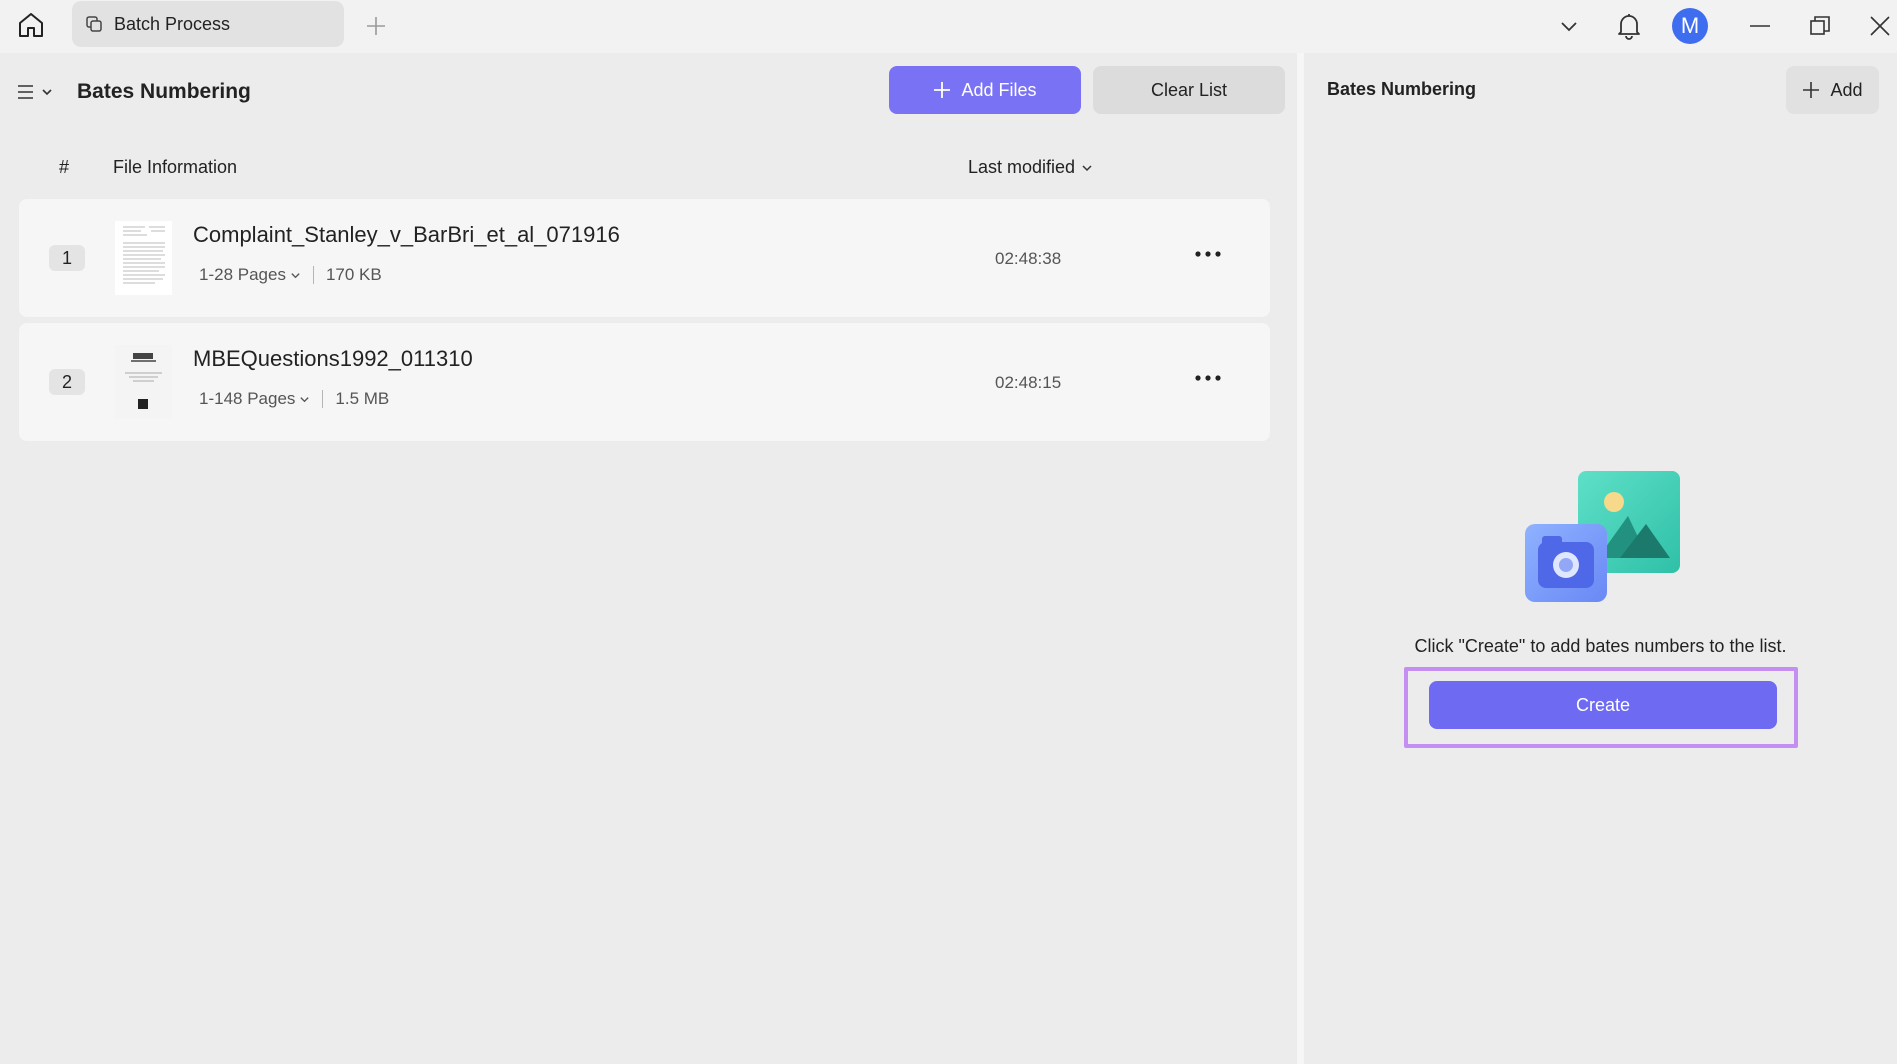 Image resolution: width=1897 pixels, height=1064 pixels. I want to click on modified-time: 02:48:15, so click(1028, 382).